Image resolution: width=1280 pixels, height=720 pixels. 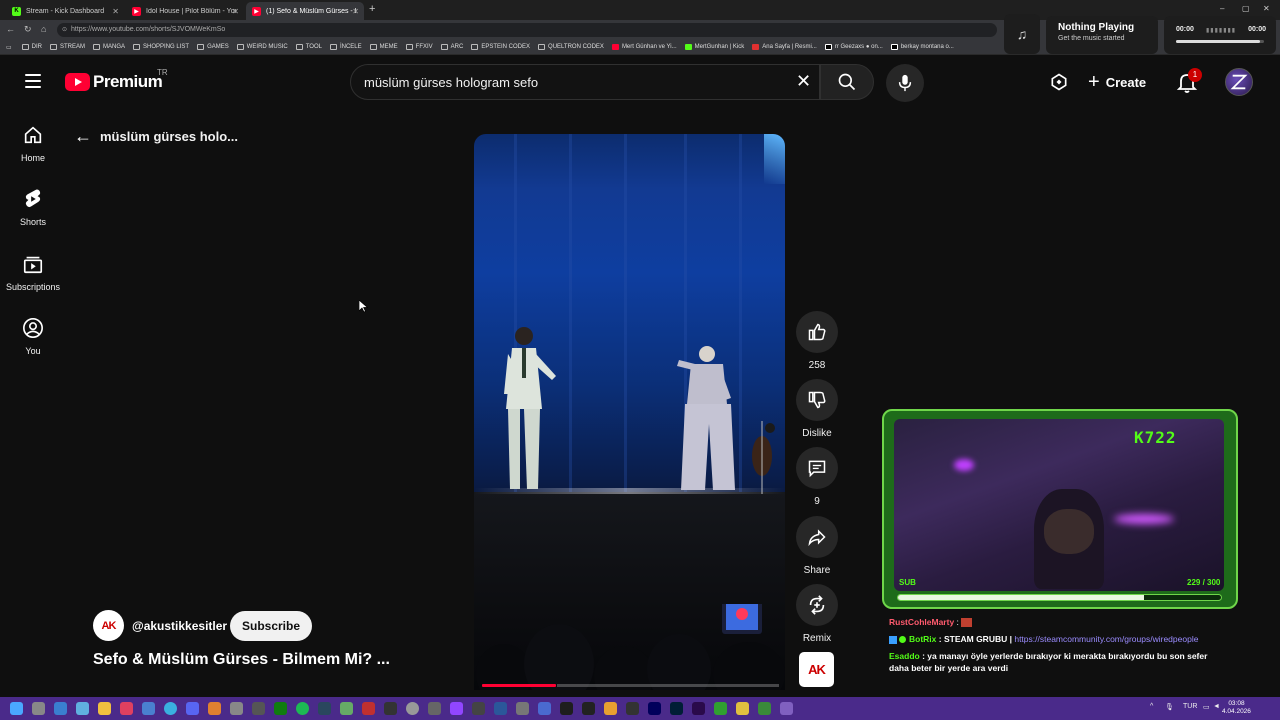 What do you see at coordinates (345, 47) in the screenshot?
I see `bookmark-item: İNCELE` at bounding box center [345, 47].